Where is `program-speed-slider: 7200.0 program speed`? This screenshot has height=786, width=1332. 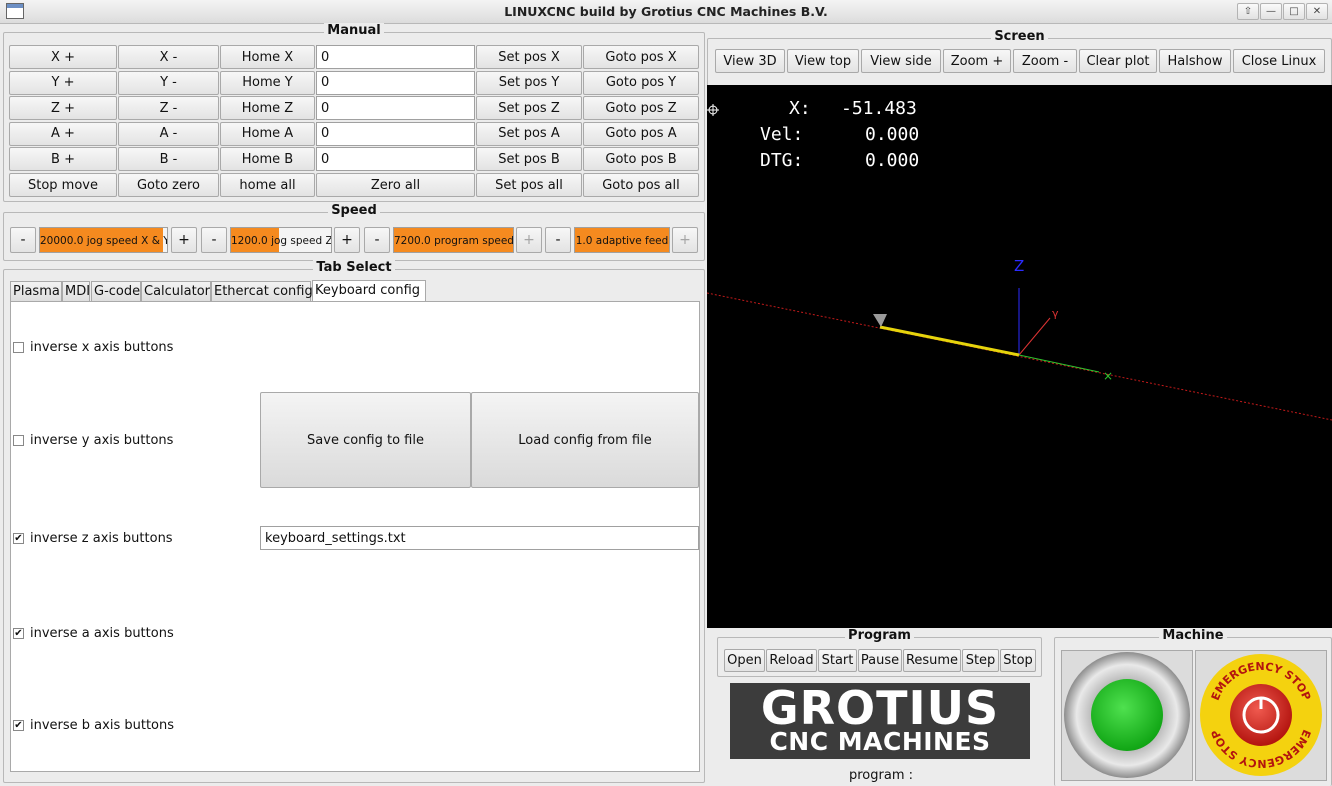
program-speed-slider: 7200.0 program speed is located at coordinates (453, 240).